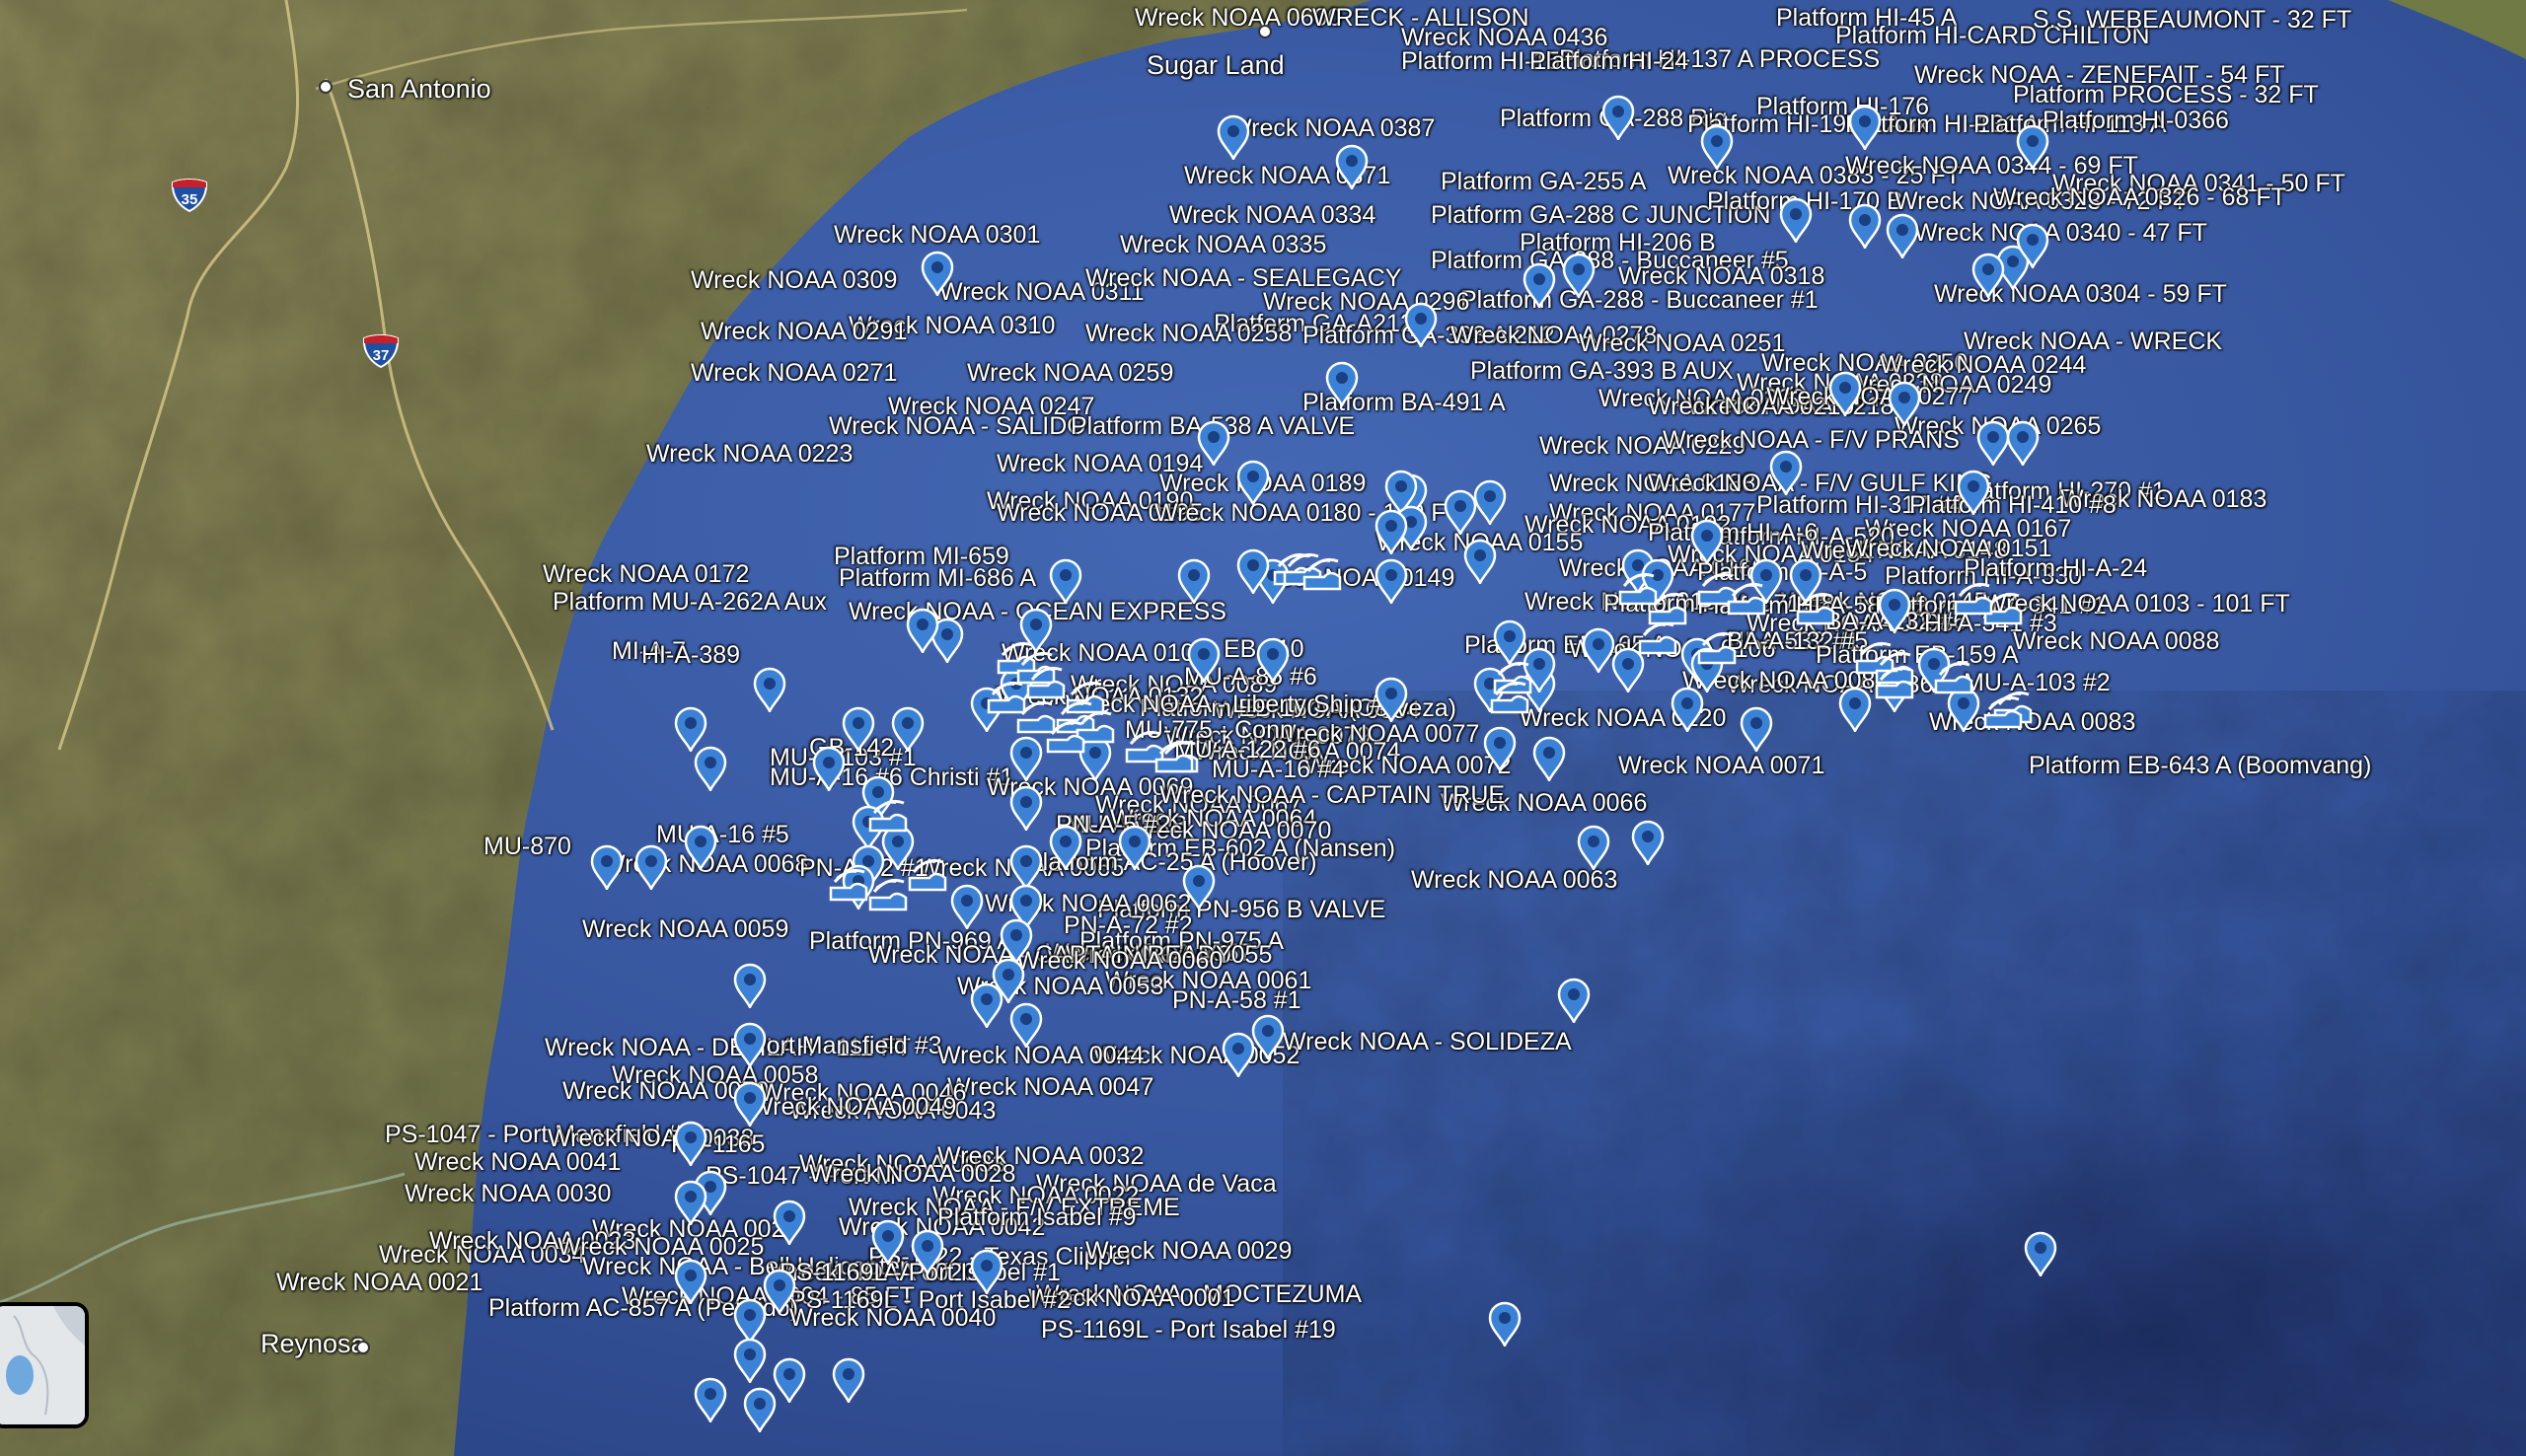 This screenshot has width=2526, height=1456. Describe the element at coordinates (44, 1365) in the screenshot. I see `globe-toggle` at that location.